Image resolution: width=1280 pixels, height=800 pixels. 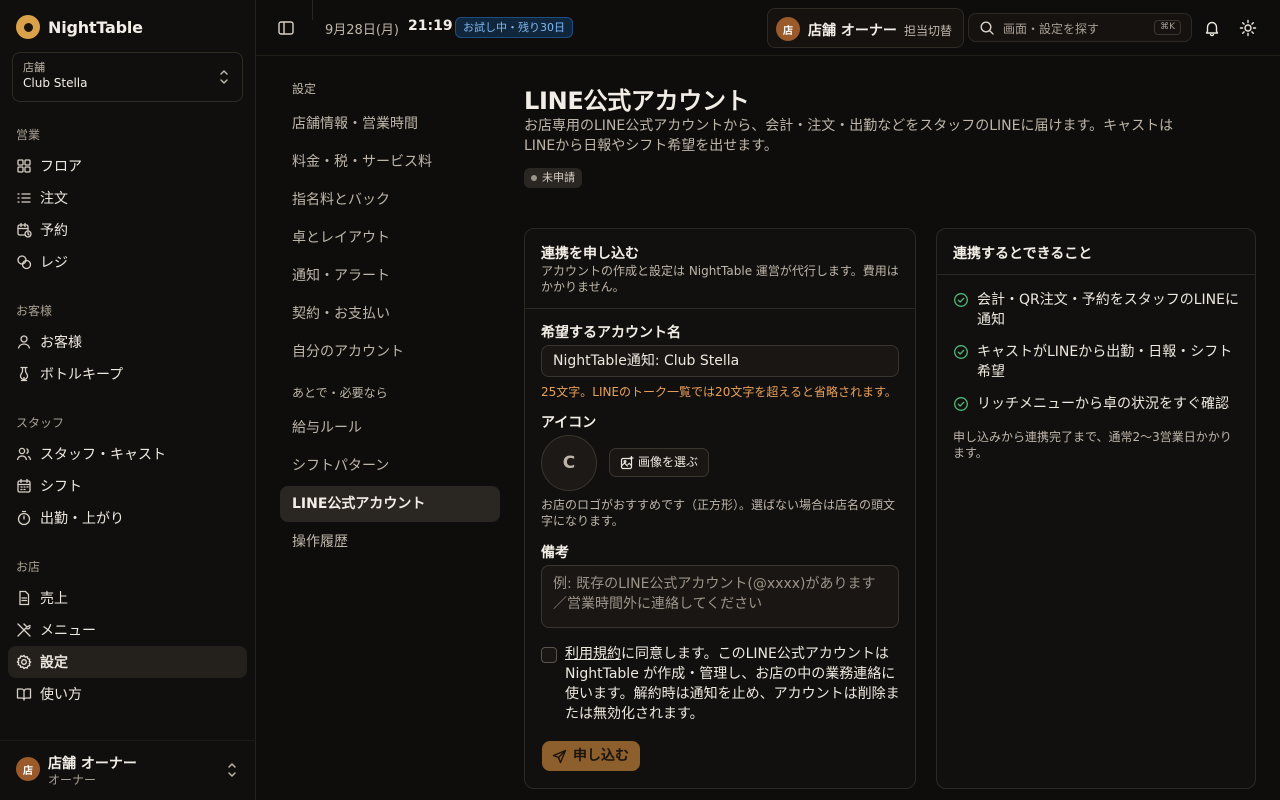 What do you see at coordinates (54, 231) in the screenshot?
I see `sidebar-item-label: 予約` at bounding box center [54, 231].